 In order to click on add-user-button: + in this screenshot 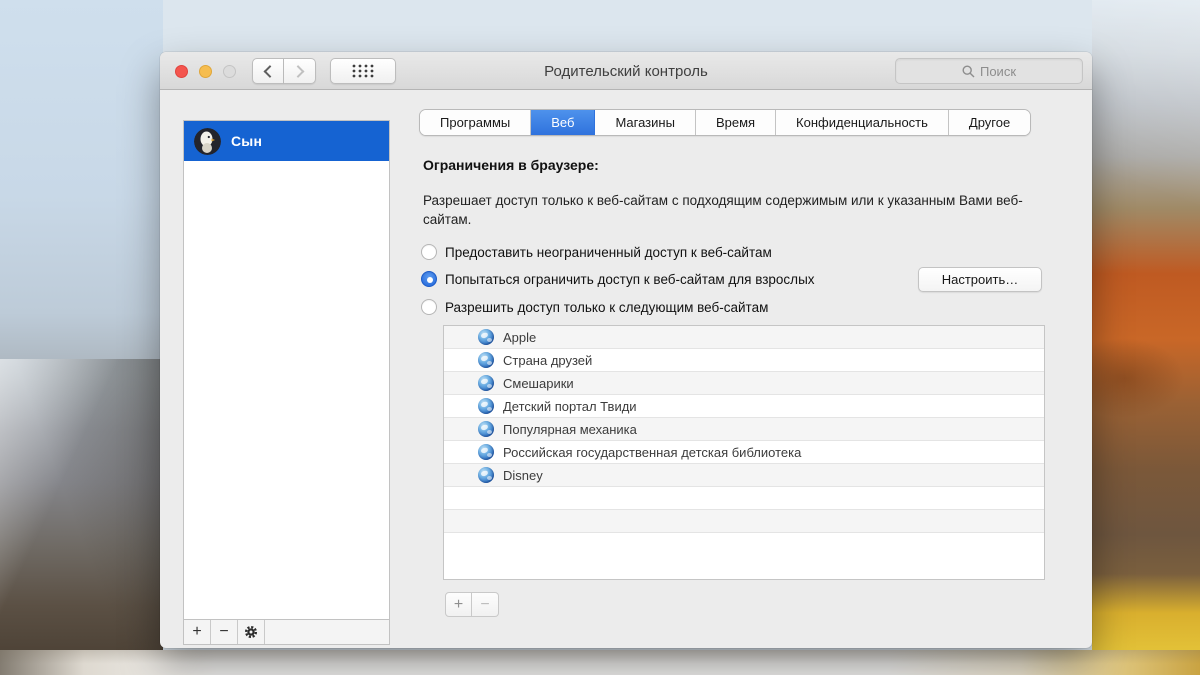, I will do `click(197, 632)`.